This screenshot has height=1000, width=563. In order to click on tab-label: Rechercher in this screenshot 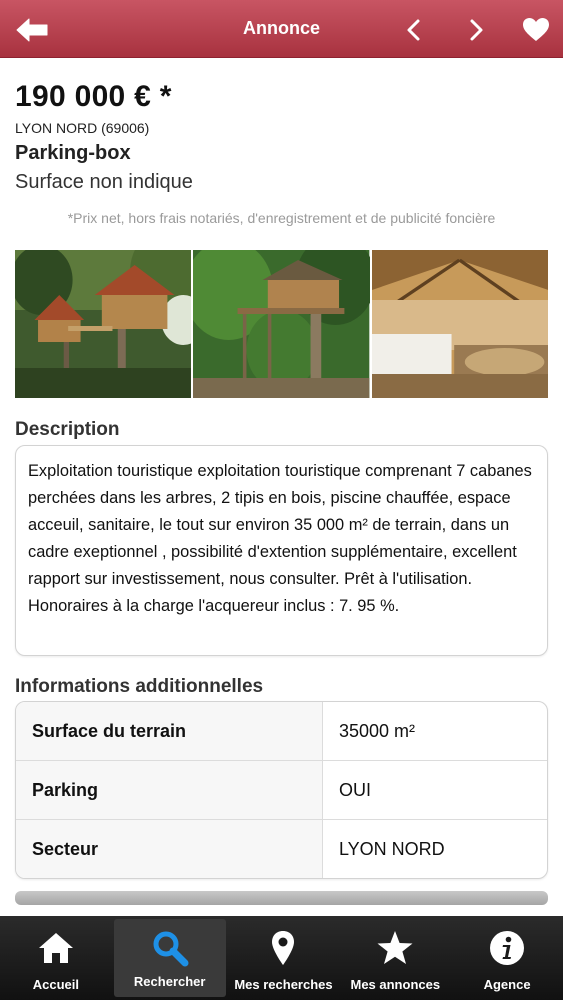, I will do `click(169, 981)`.